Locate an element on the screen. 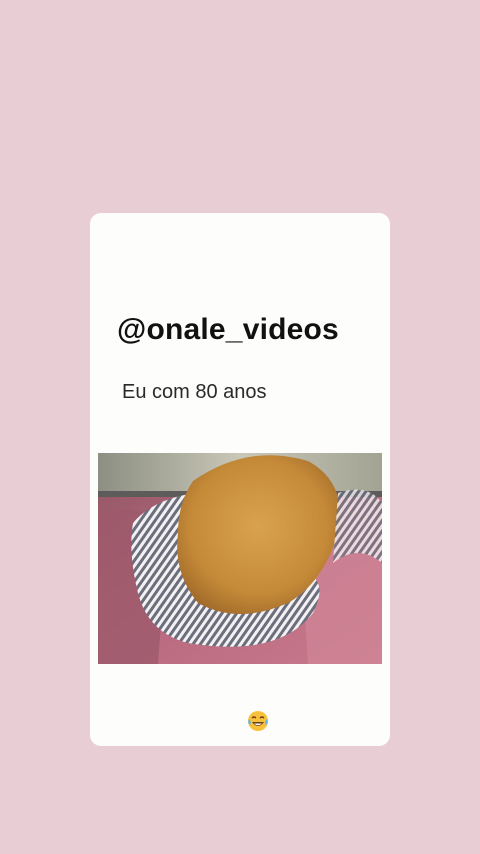 The image size is (480, 854). laughing-tears-emoji-icon is located at coordinates (258, 721).